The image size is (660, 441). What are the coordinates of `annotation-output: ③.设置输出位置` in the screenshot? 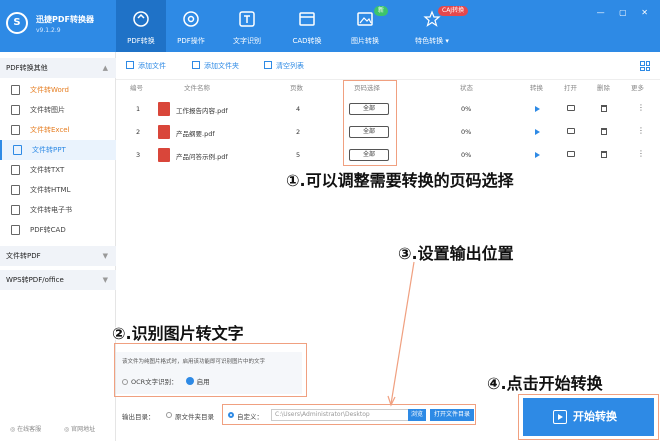 It's located at (456, 253).